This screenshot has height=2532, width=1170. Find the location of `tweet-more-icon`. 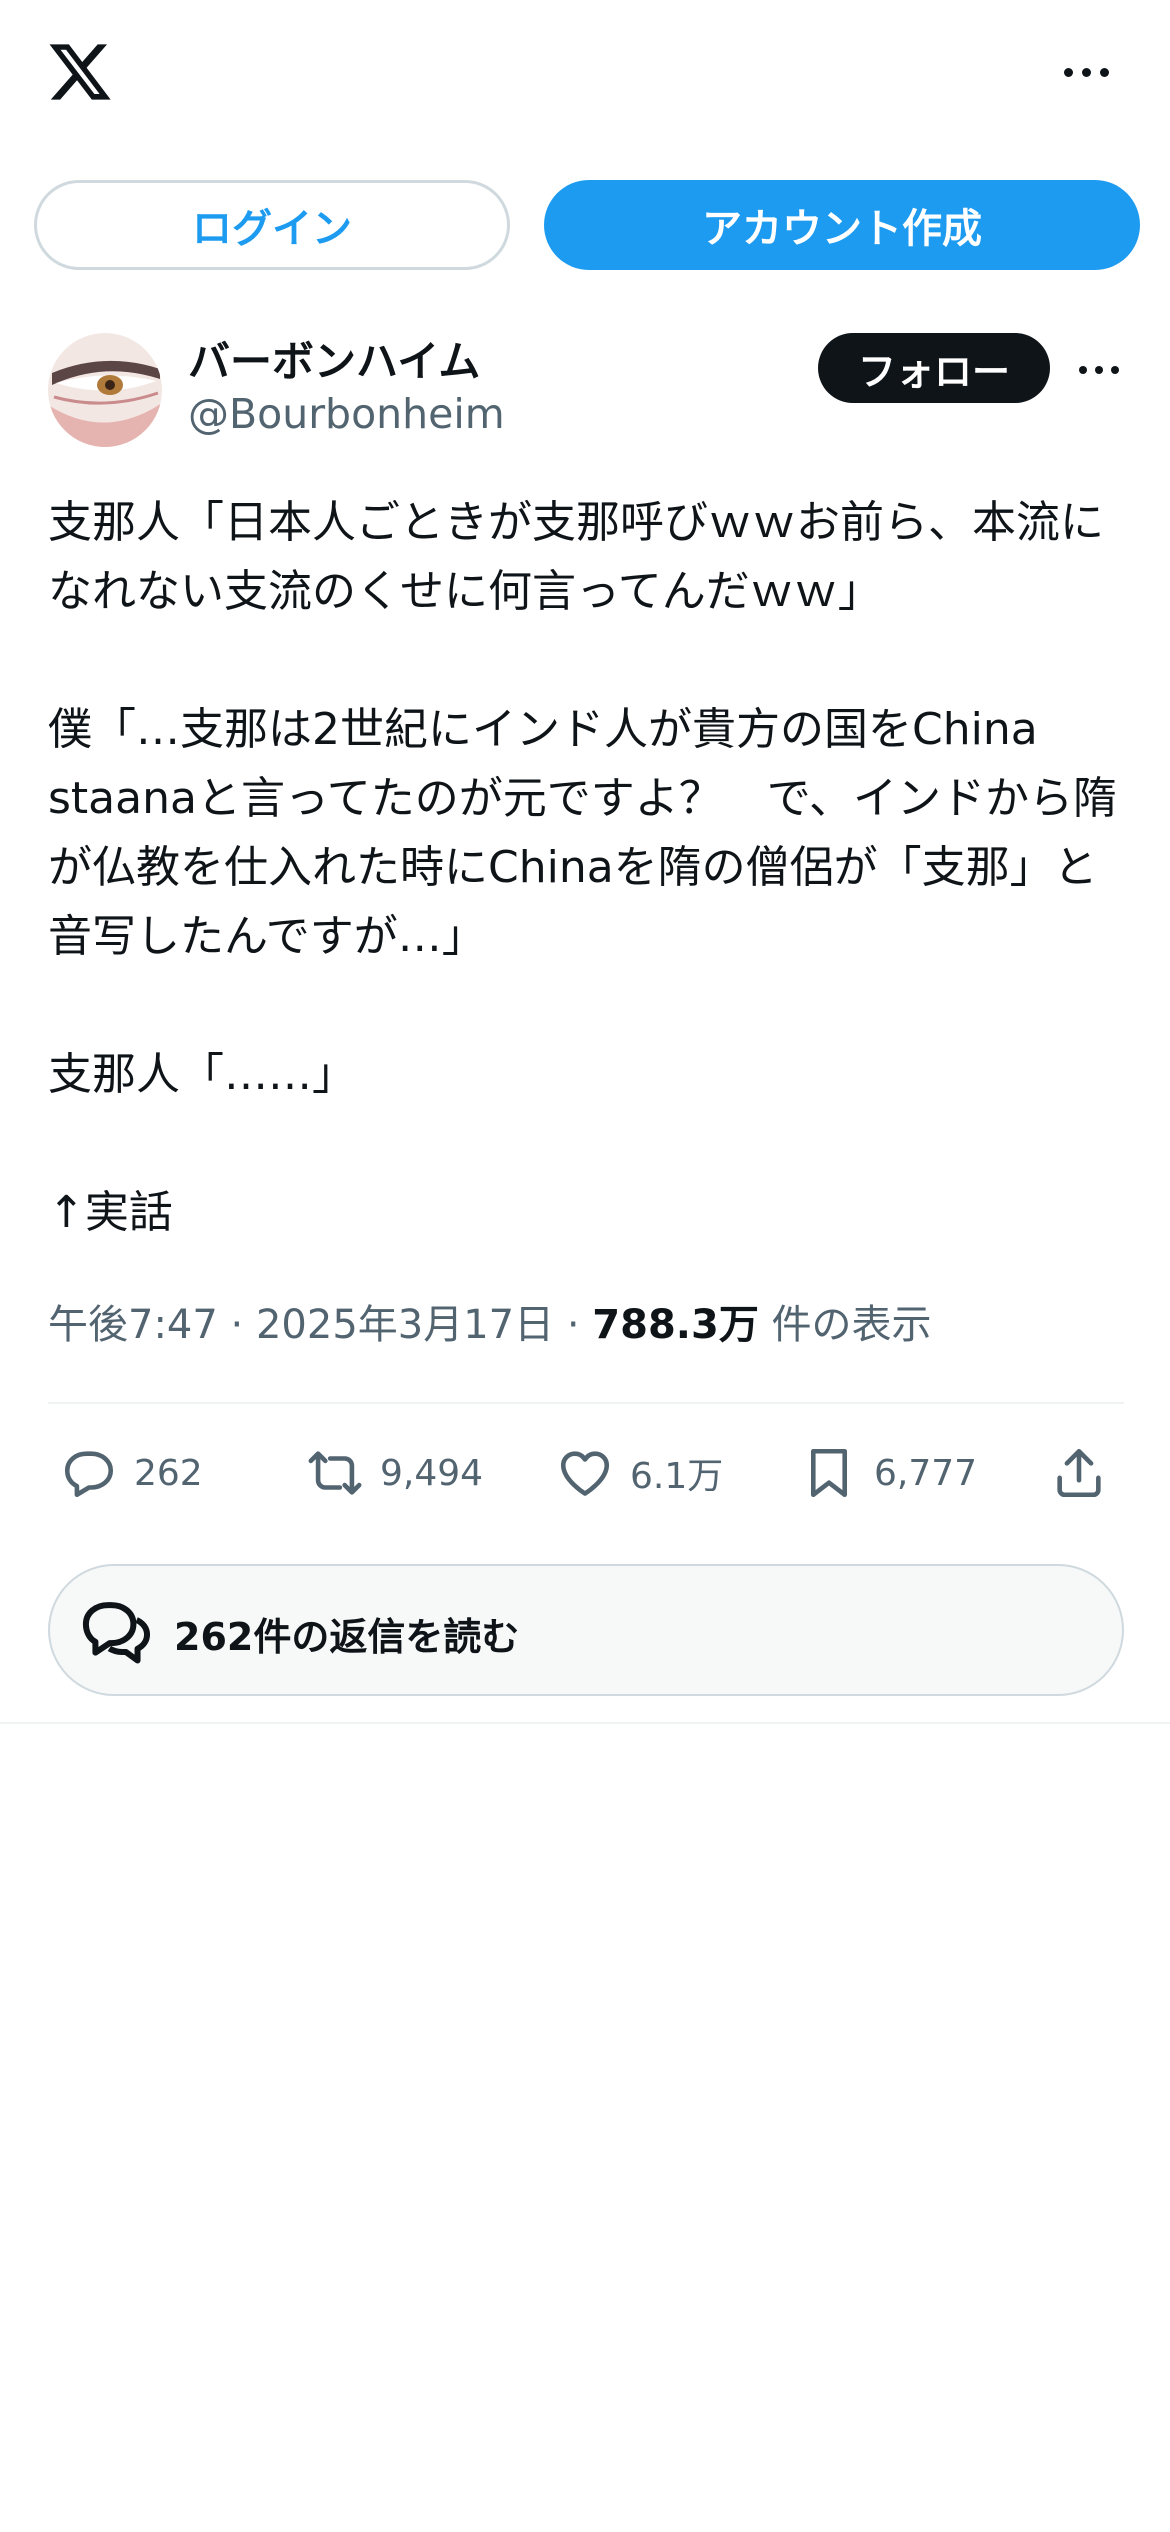

tweet-more-icon is located at coordinates (1099, 371).